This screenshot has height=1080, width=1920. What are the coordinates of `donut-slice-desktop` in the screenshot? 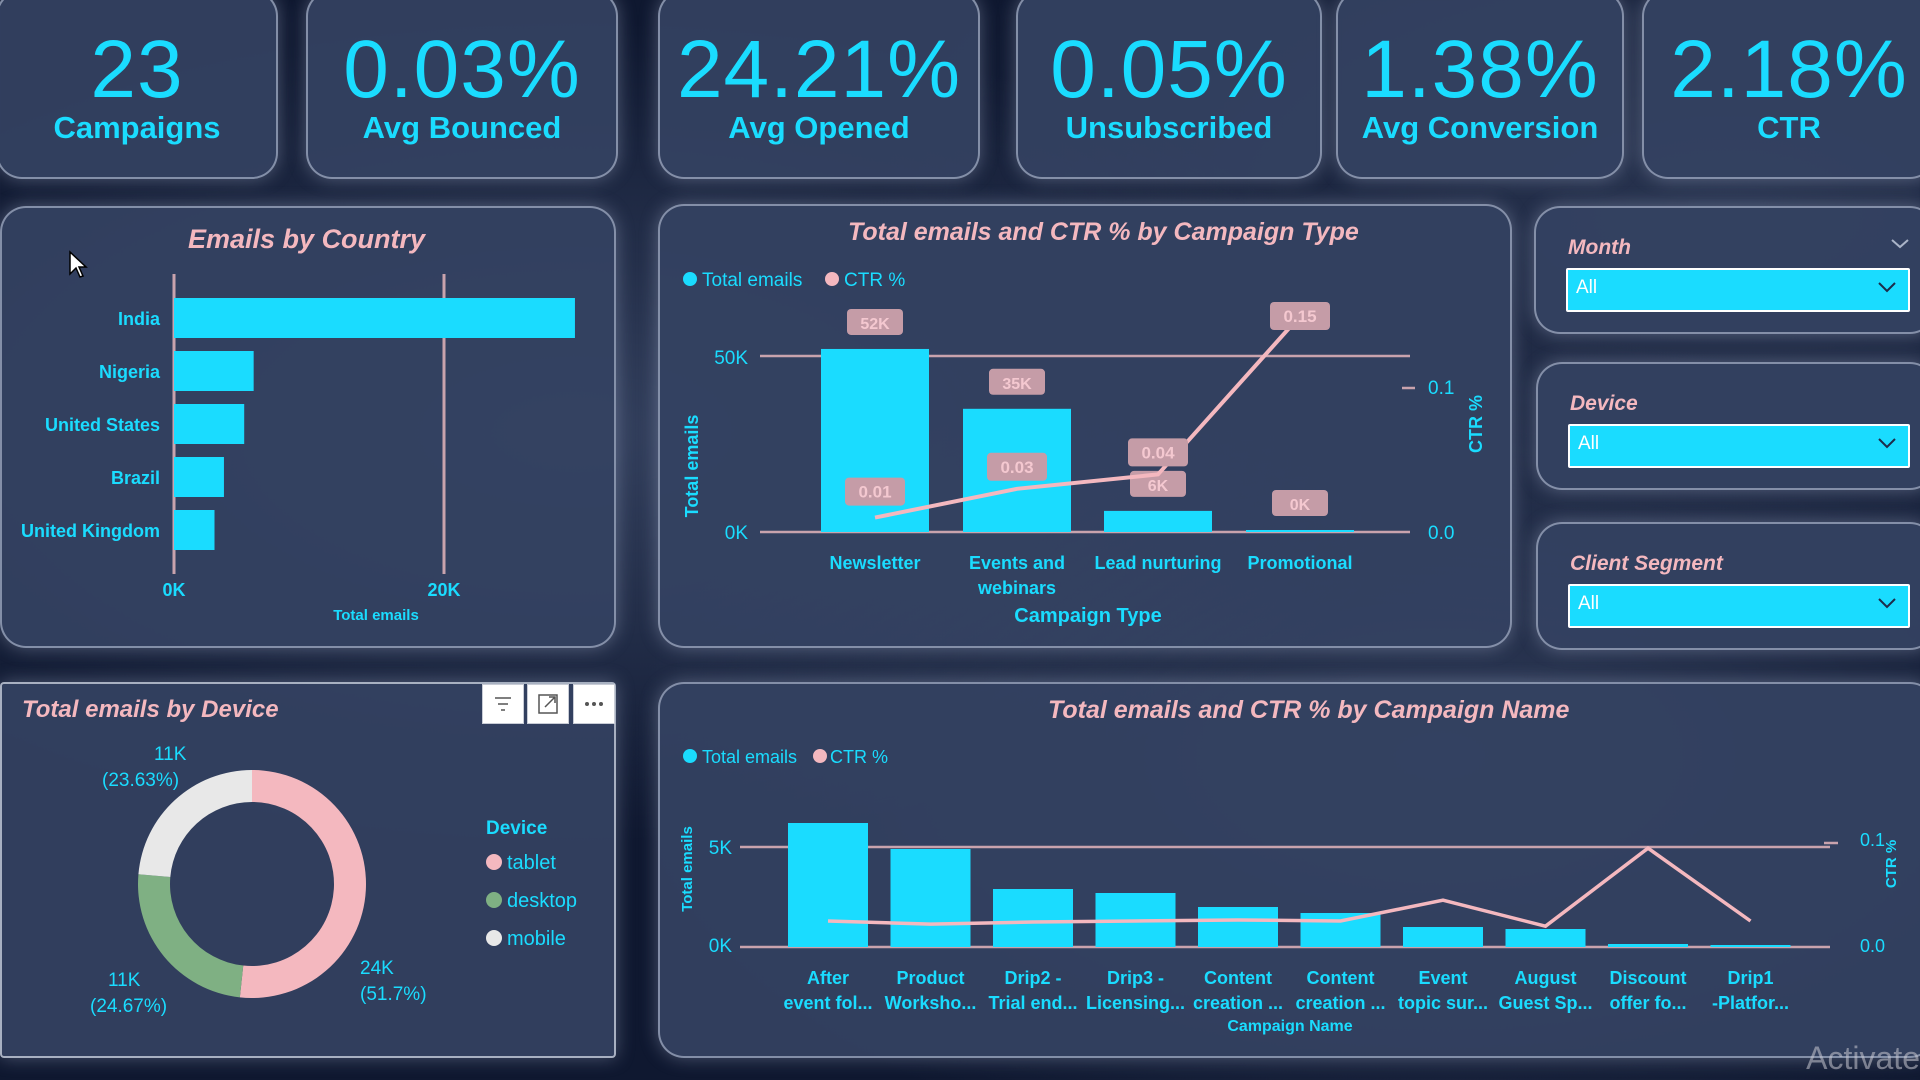 It's located at (190, 936).